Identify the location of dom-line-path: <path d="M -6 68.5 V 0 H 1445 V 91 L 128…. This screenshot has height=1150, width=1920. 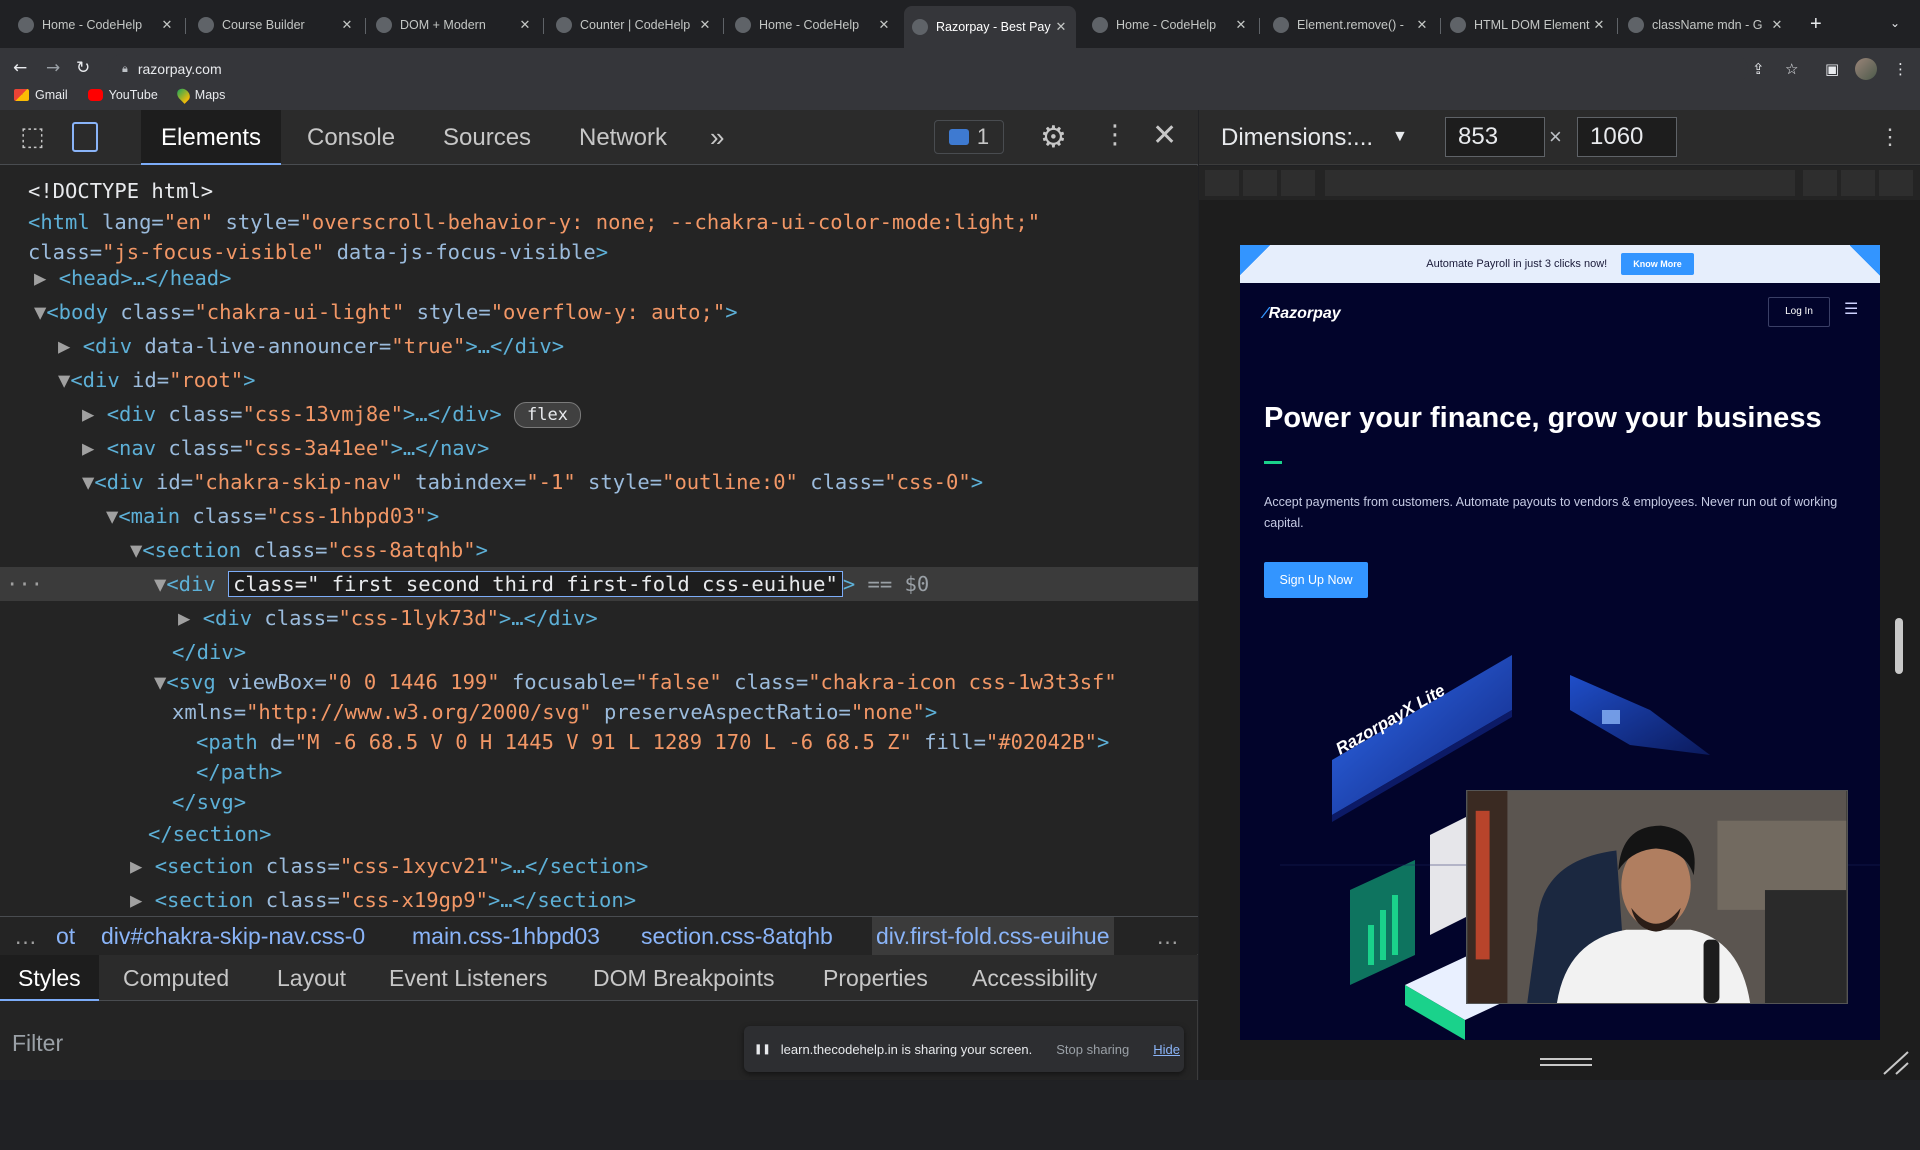
(652, 742).